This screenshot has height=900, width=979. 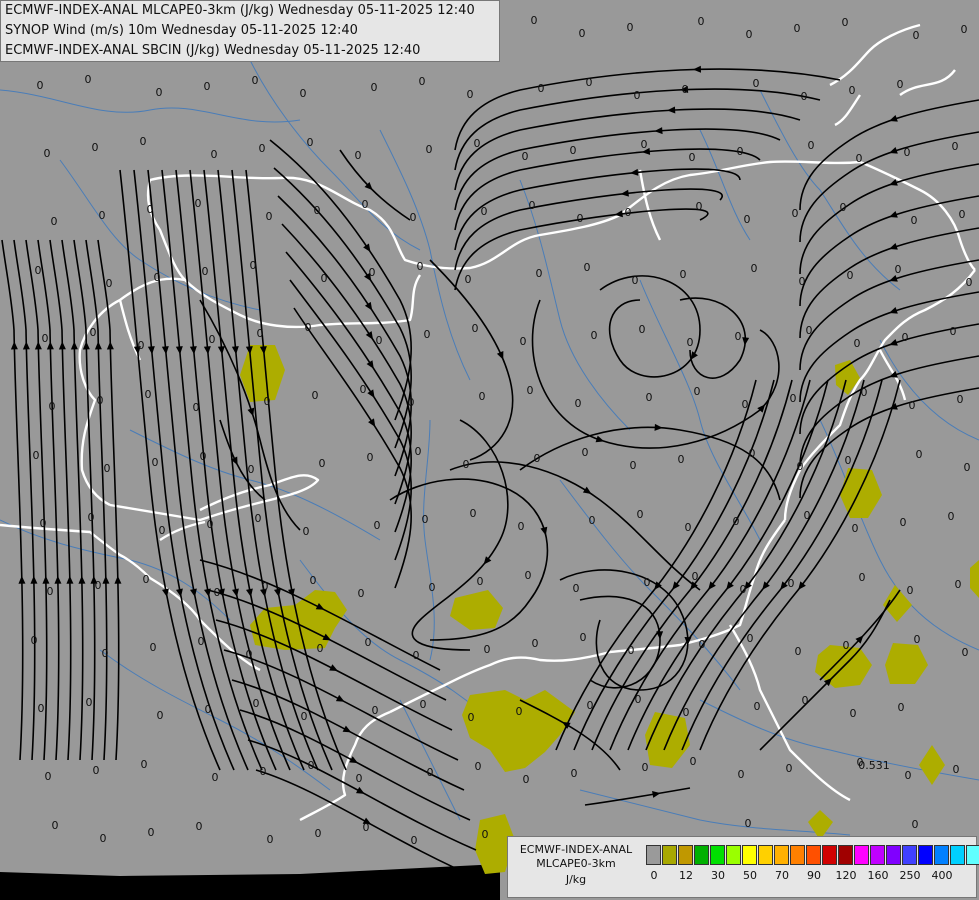 What do you see at coordinates (942, 875) in the screenshot?
I see `legend-tick-label: 400` at bounding box center [942, 875].